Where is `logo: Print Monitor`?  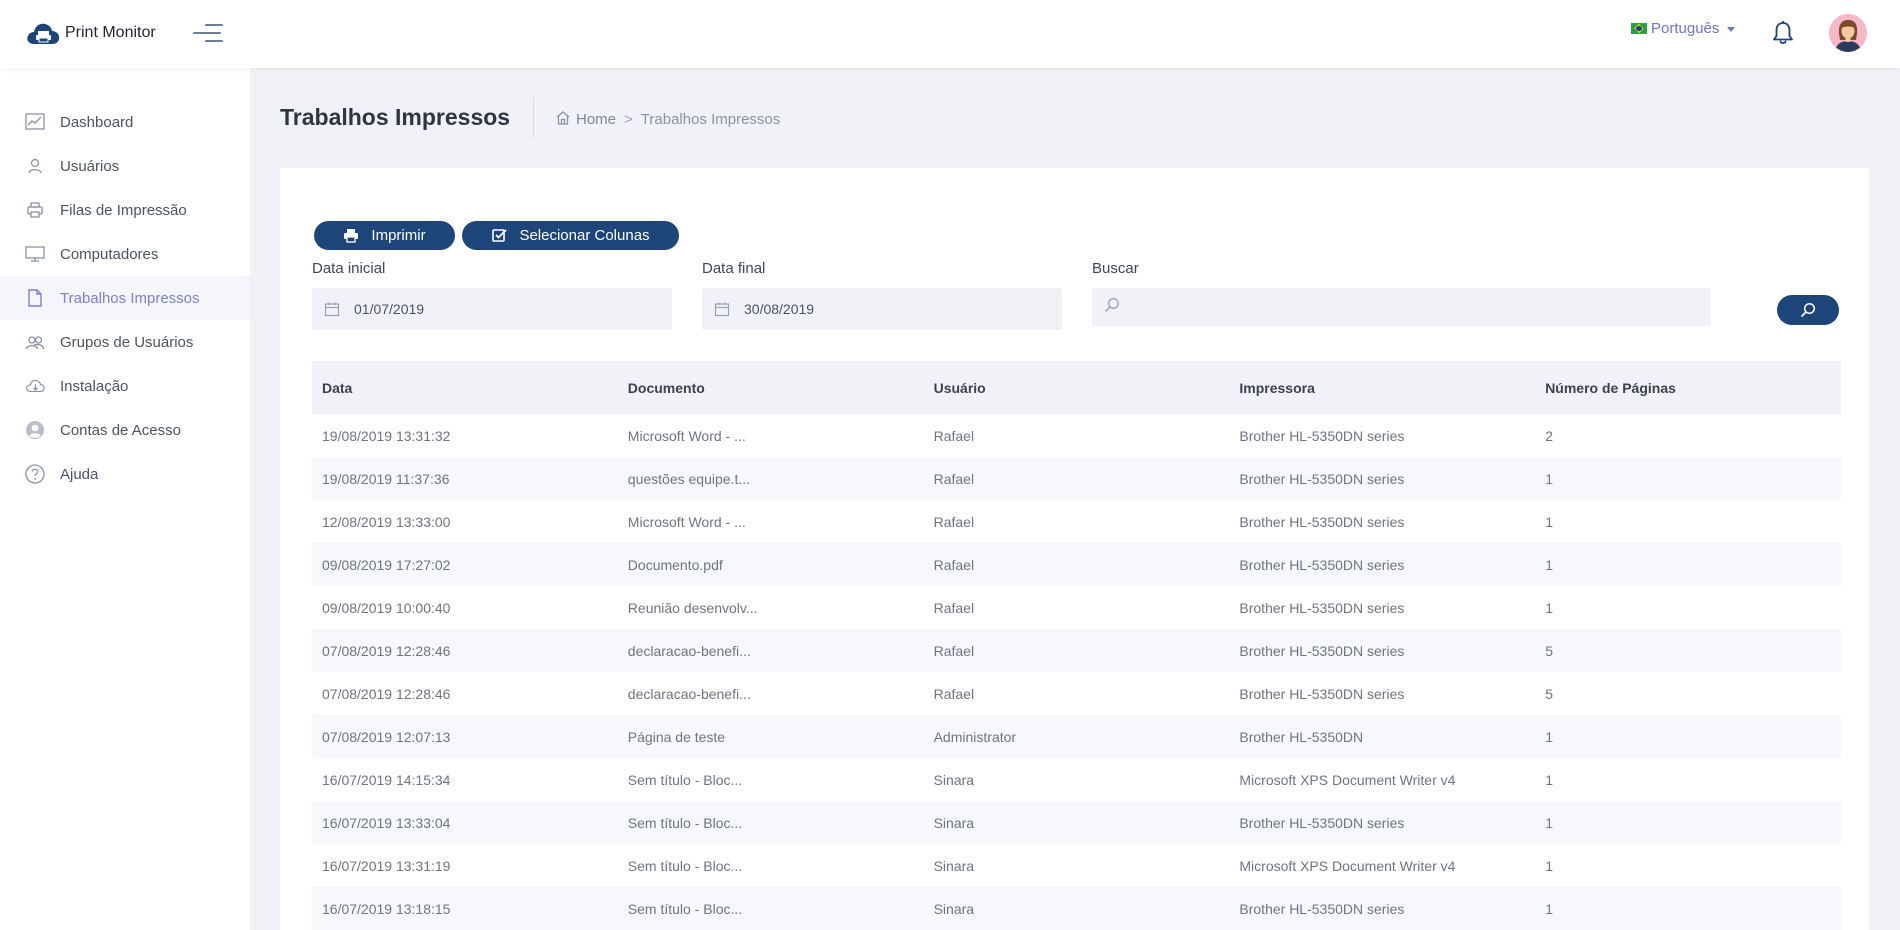 logo: Print Monitor is located at coordinates (90, 33).